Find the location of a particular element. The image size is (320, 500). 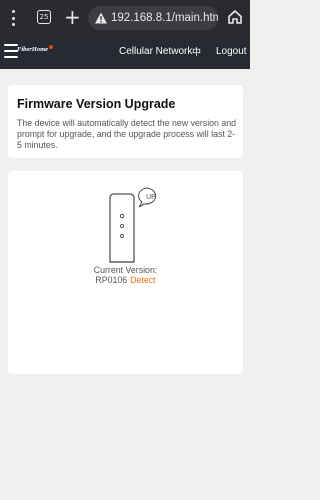

address-bar: 192.168.8.1/main.html is located at coordinates (153, 18).